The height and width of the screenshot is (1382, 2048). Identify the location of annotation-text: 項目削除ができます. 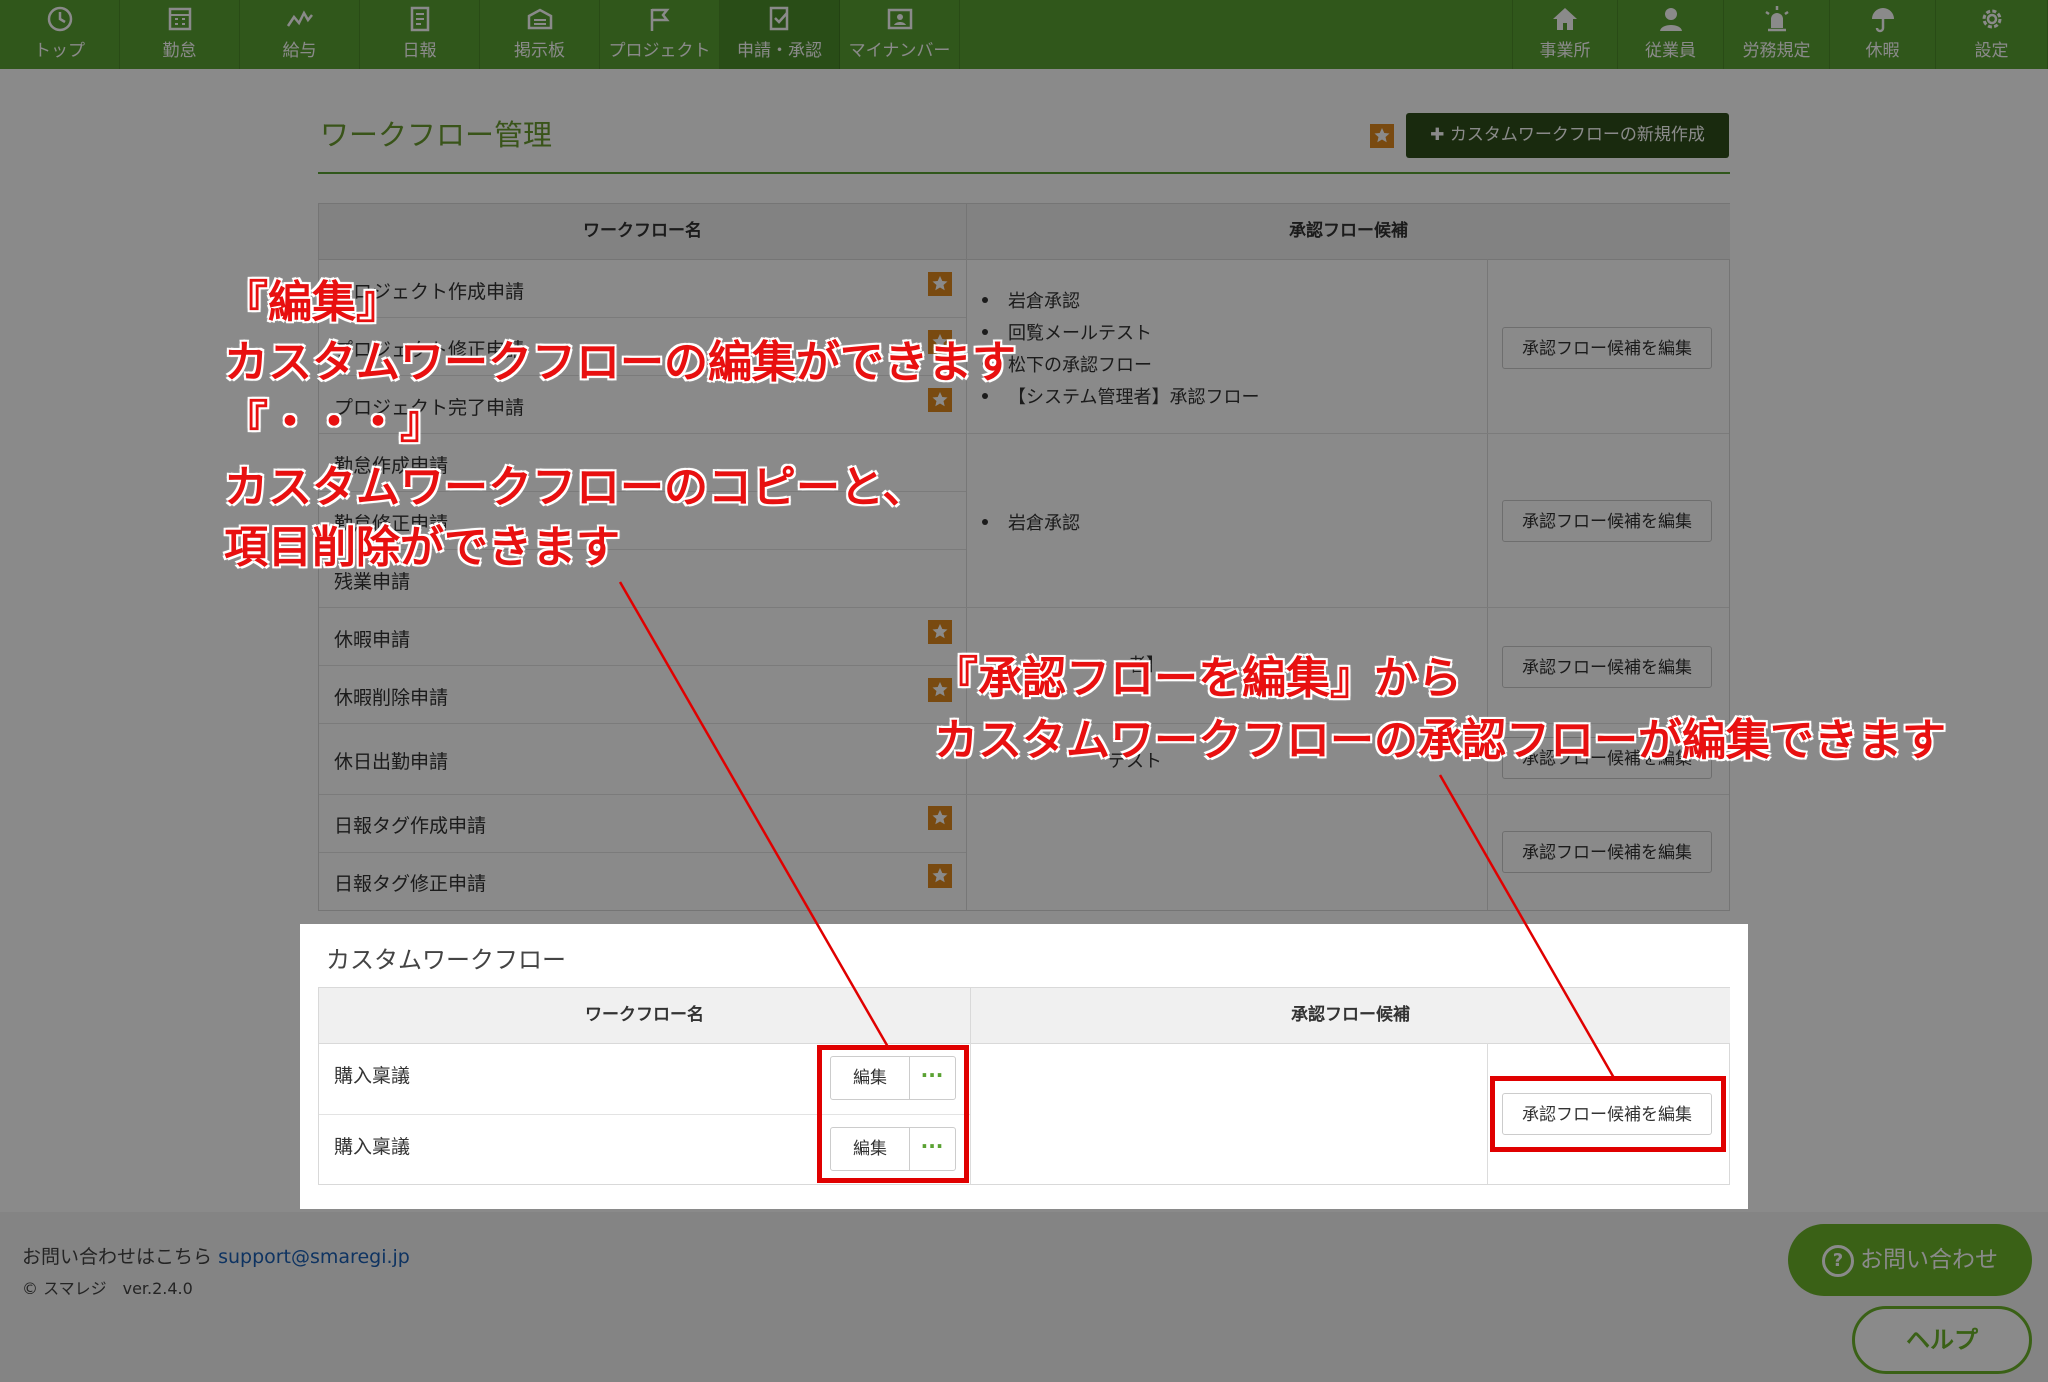
(422, 547).